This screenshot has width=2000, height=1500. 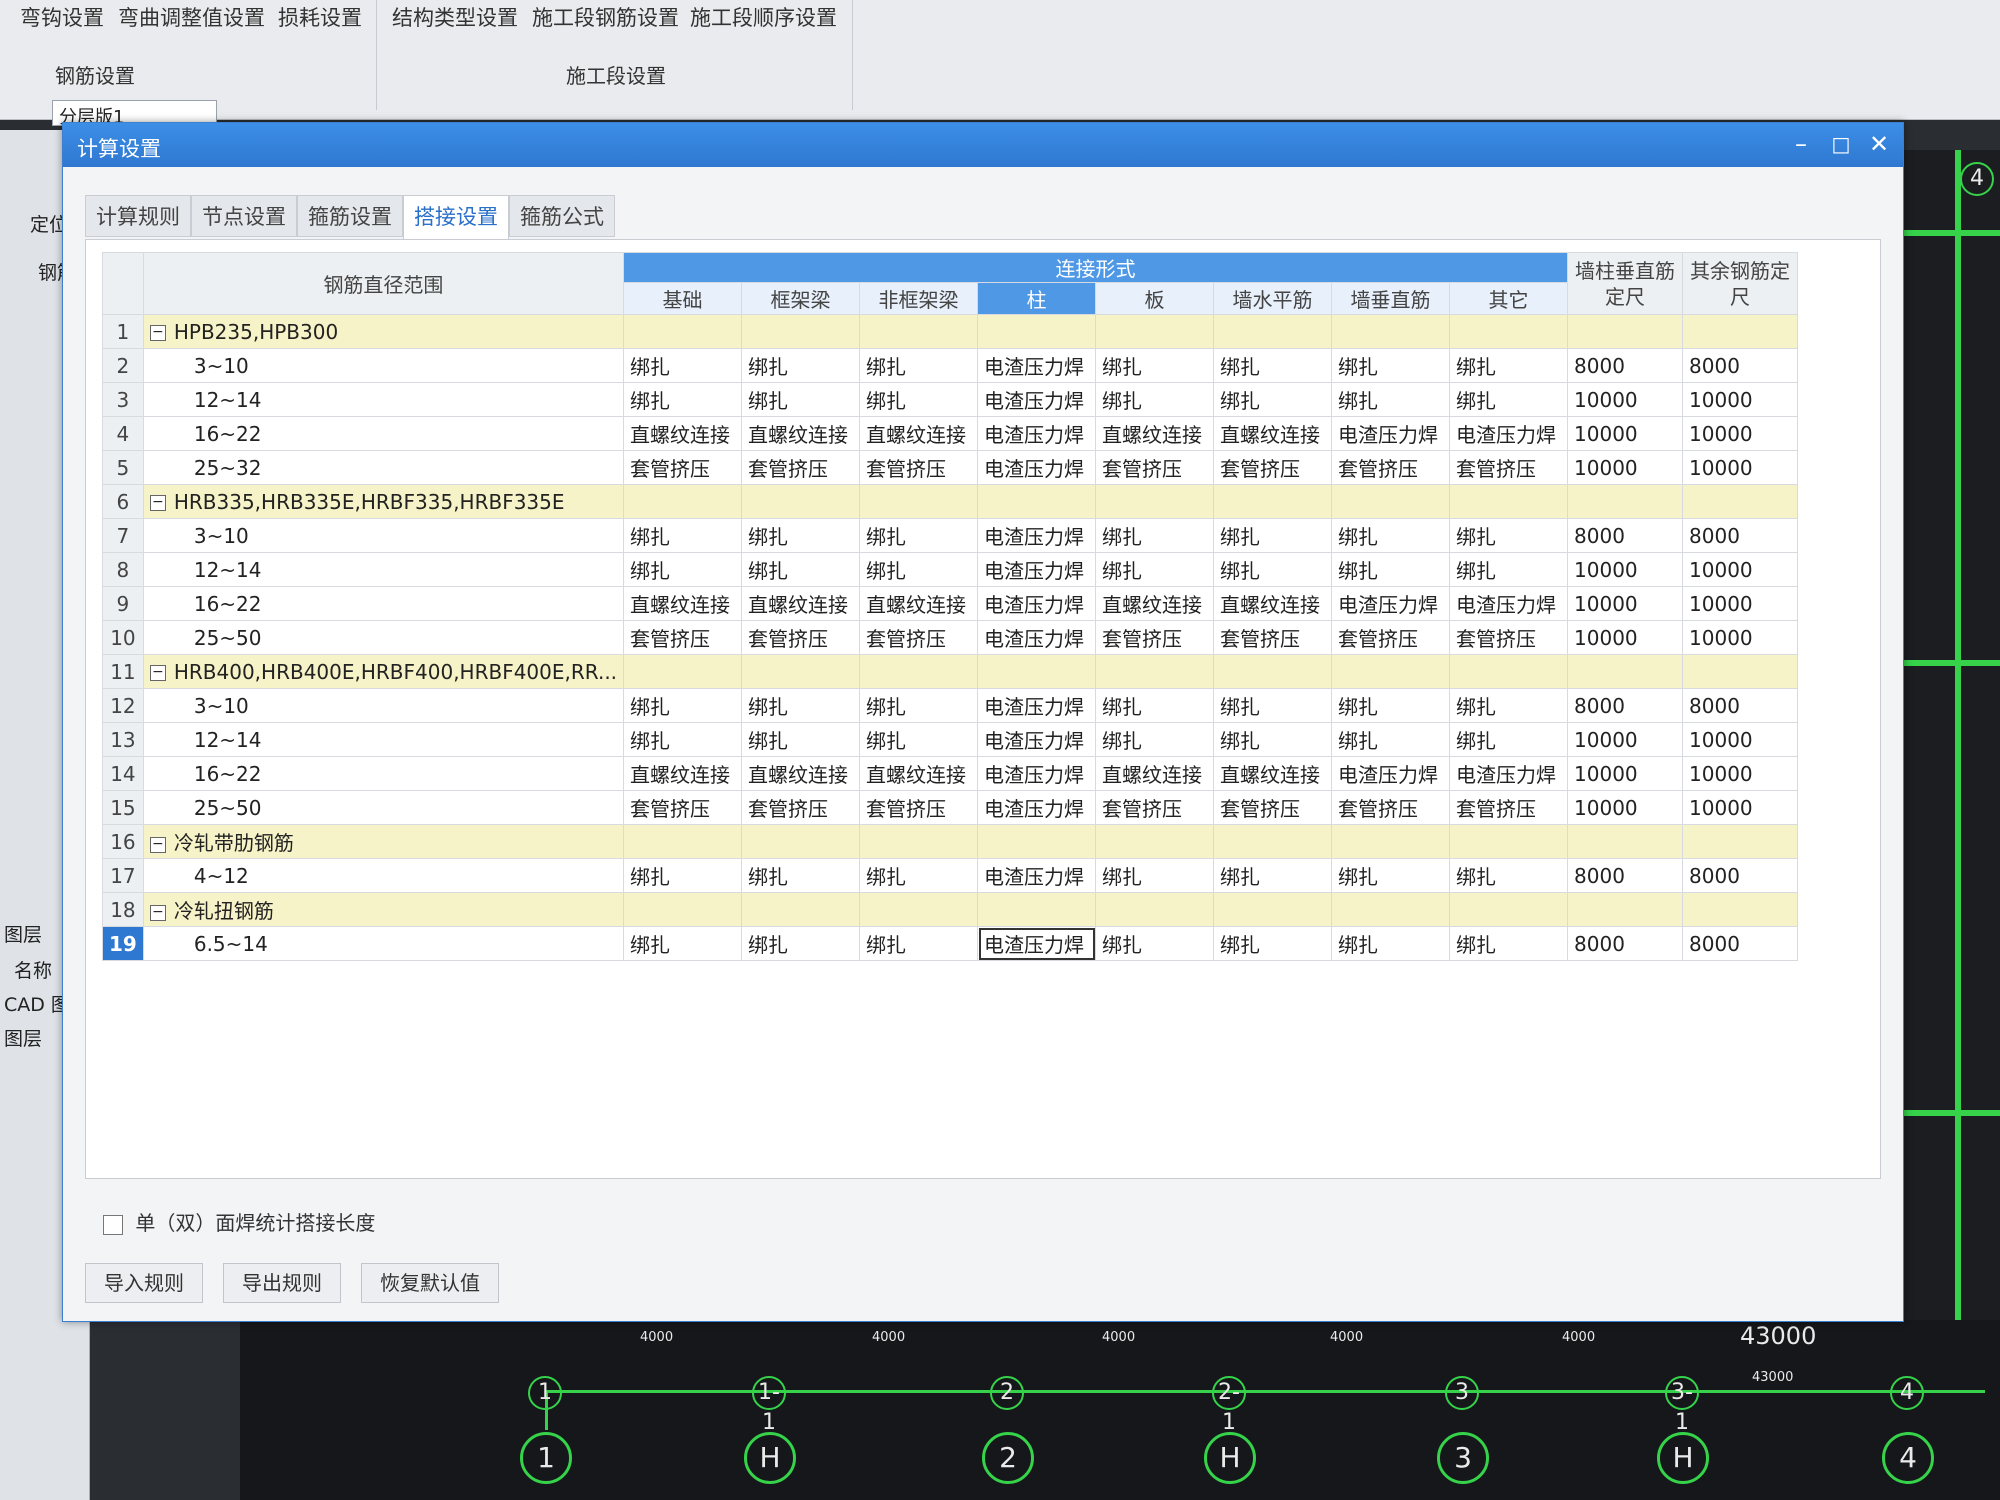 What do you see at coordinates (383, 739) in the screenshot?
I see `diameter-range-cell: 12~14` at bounding box center [383, 739].